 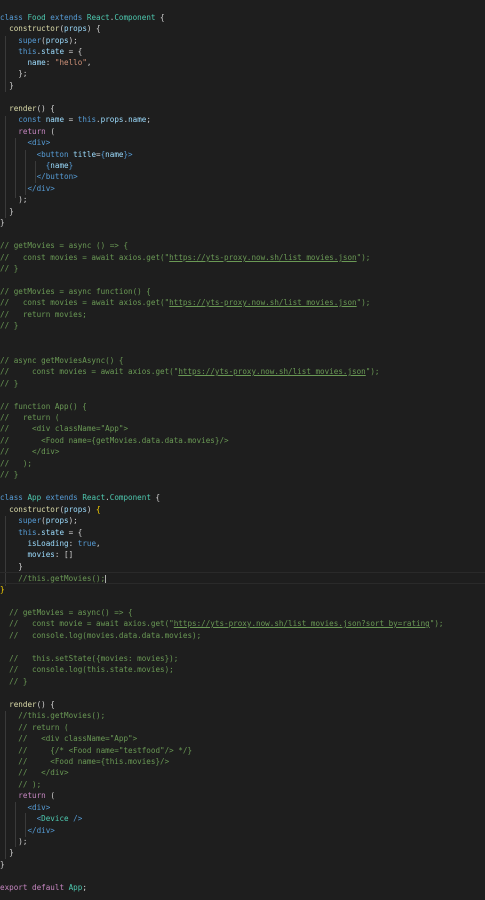 What do you see at coordinates (36, 497) in the screenshot?
I see `code-token: App` at bounding box center [36, 497].